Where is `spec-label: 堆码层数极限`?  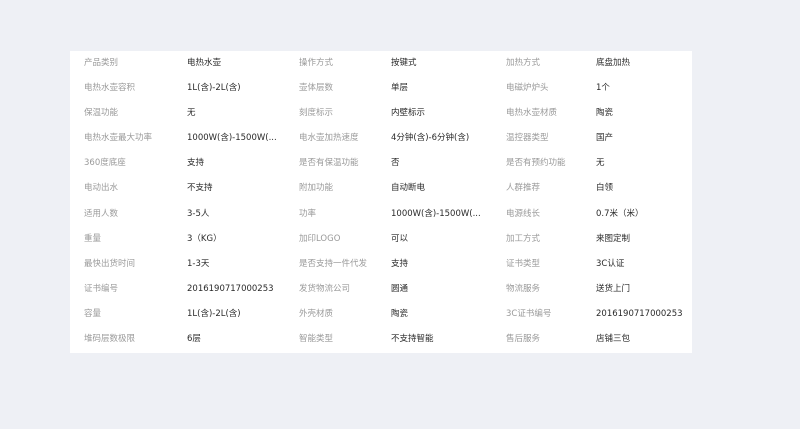
spec-label: 堆码层数极限 is located at coordinates (110, 339).